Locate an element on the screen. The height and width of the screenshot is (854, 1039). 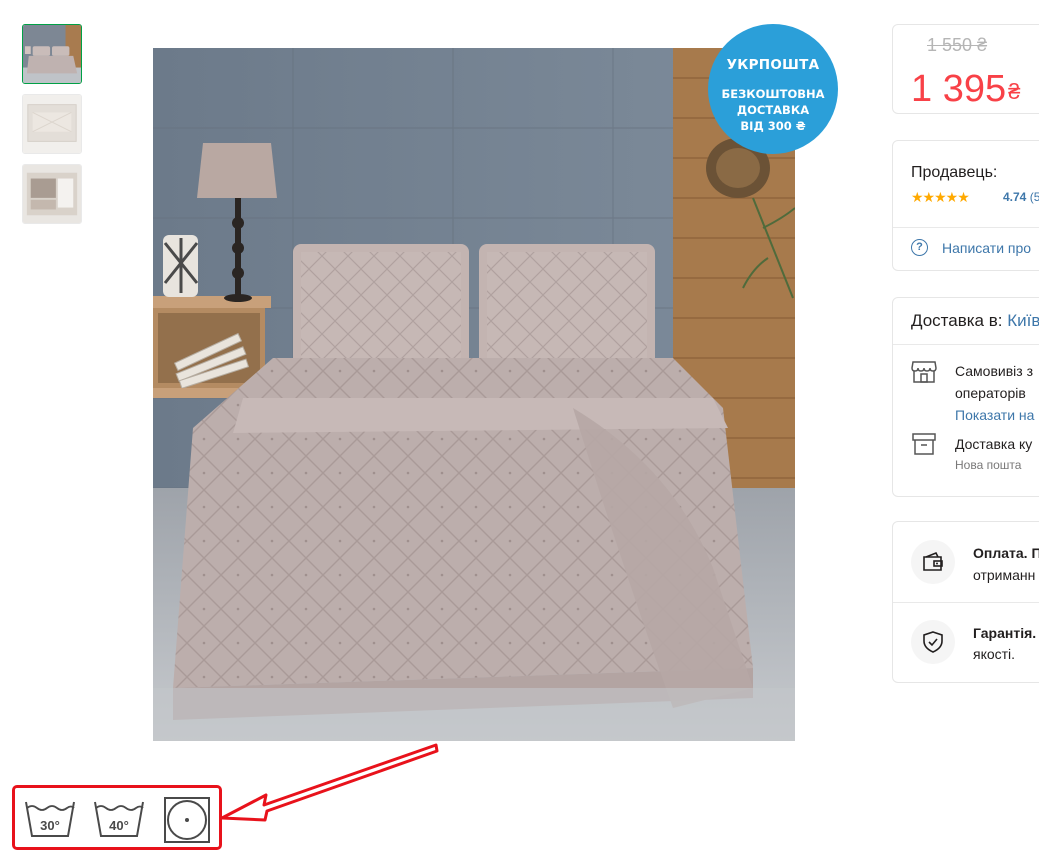
currency-symbol: ₴ is located at coordinates (1014, 91).